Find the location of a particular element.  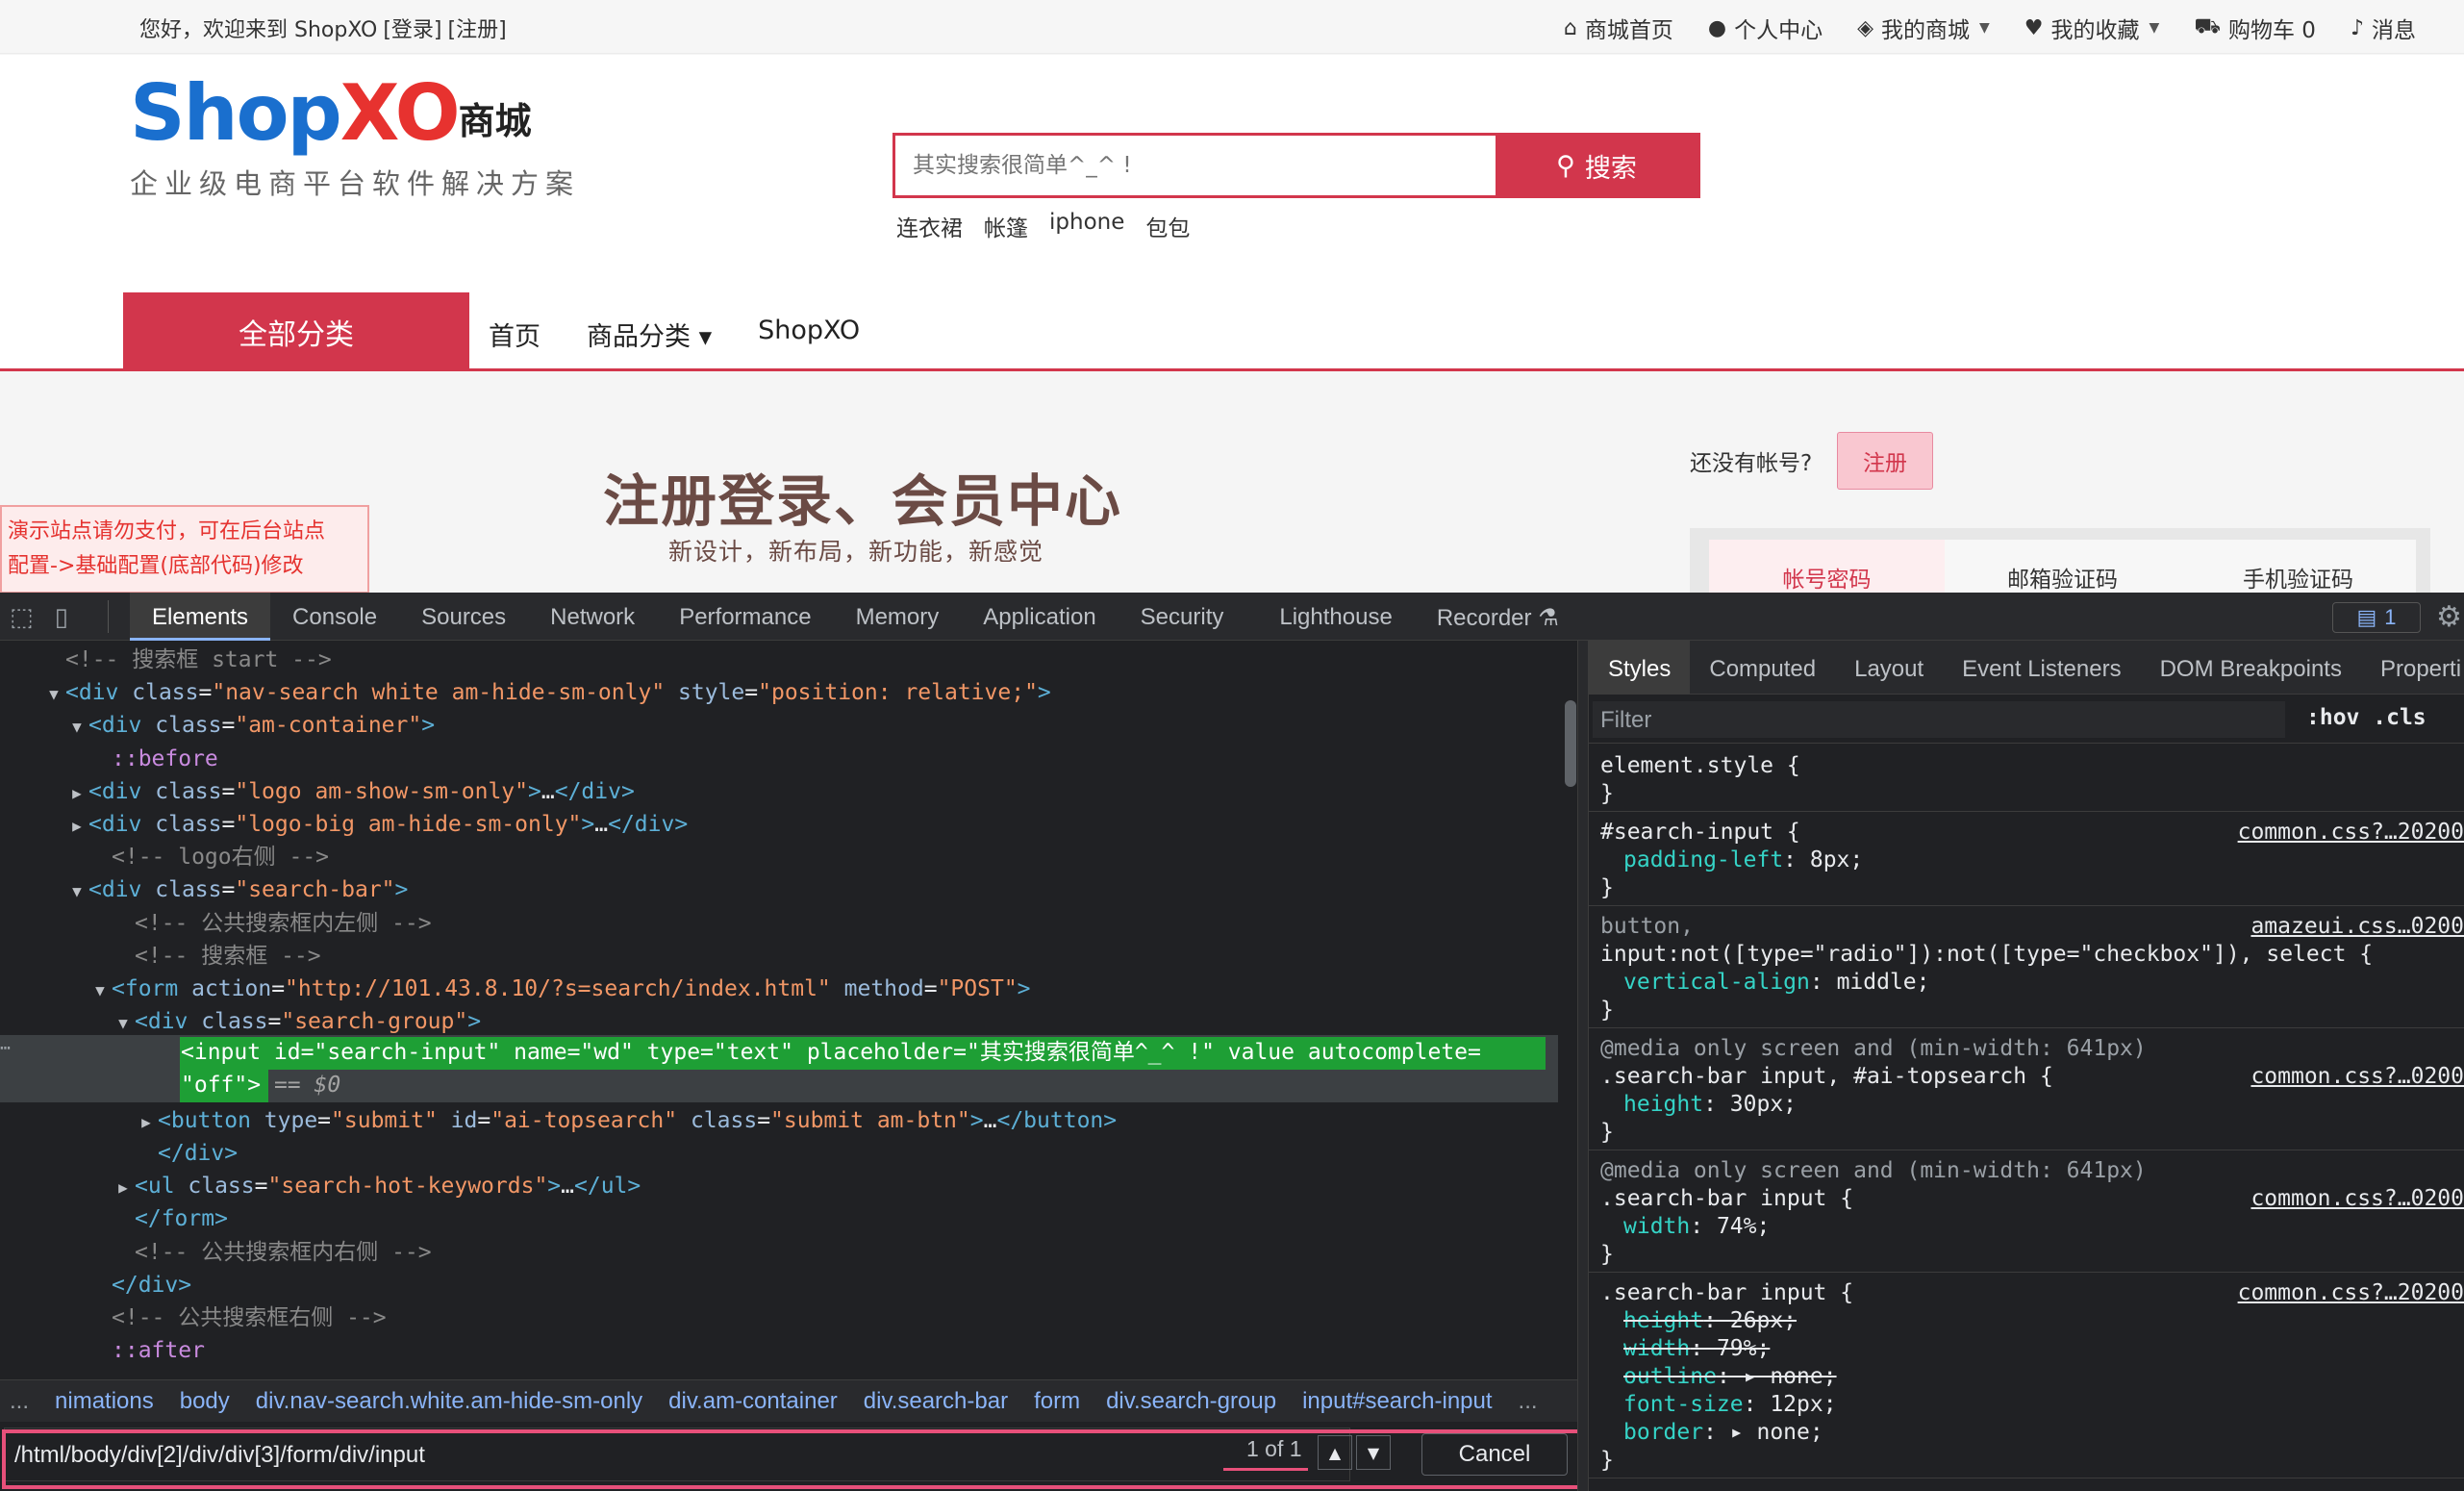

dom-node-line: <!-- 公共搜索框内左侧 --> is located at coordinates (779, 923).